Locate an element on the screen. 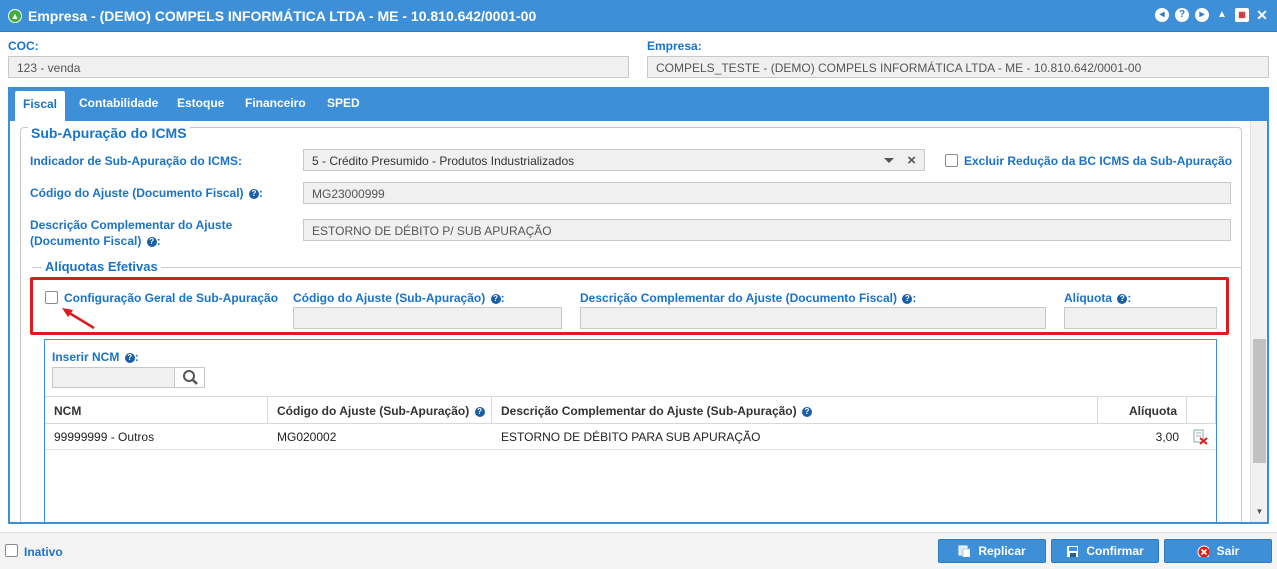 Image resolution: width=1277 pixels, height=569 pixels. codigo-ajuste-doc-field: MG23000999 is located at coordinates (767, 193).